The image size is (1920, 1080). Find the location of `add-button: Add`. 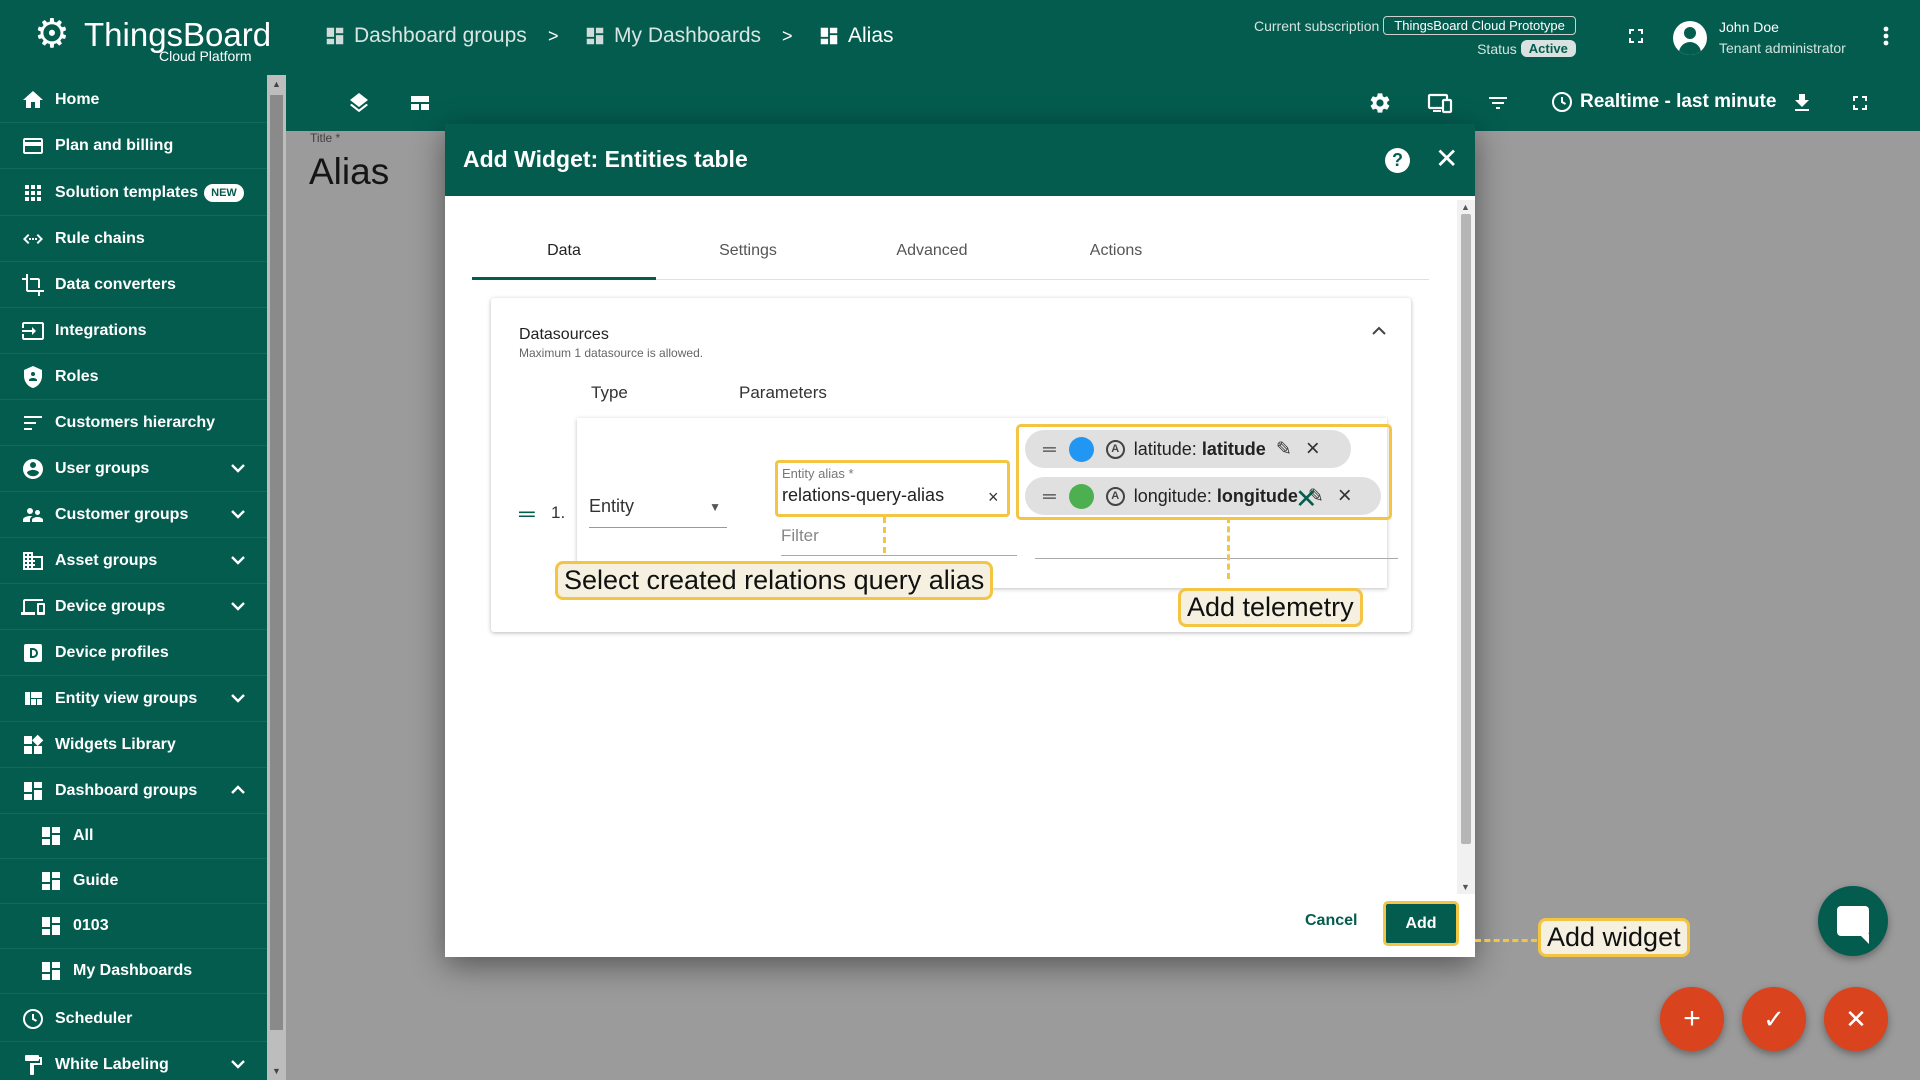

add-button: Add is located at coordinates (1421, 923).